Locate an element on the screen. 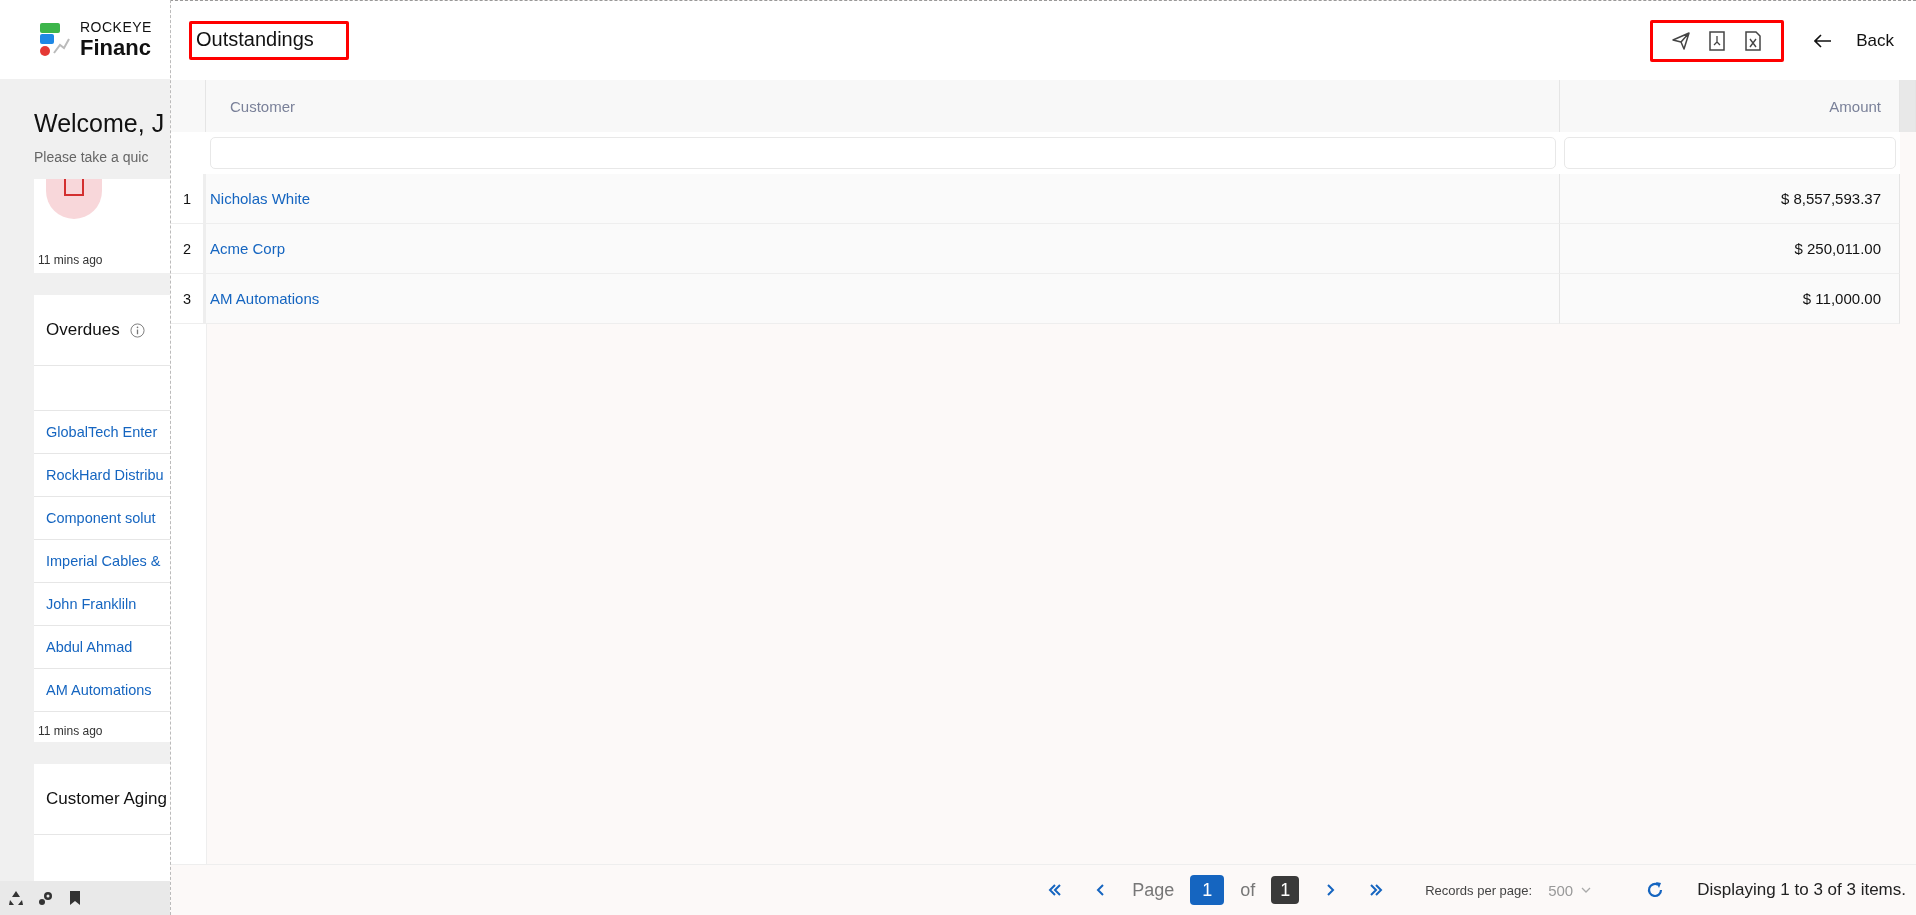 Image resolution: width=1916 pixels, height=915 pixels. excel-file-button is located at coordinates (1753, 40).